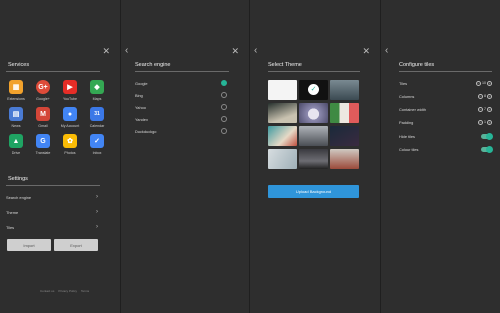  What do you see at coordinates (181, 83) in the screenshot?
I see `engine-option-google: Google` at bounding box center [181, 83].